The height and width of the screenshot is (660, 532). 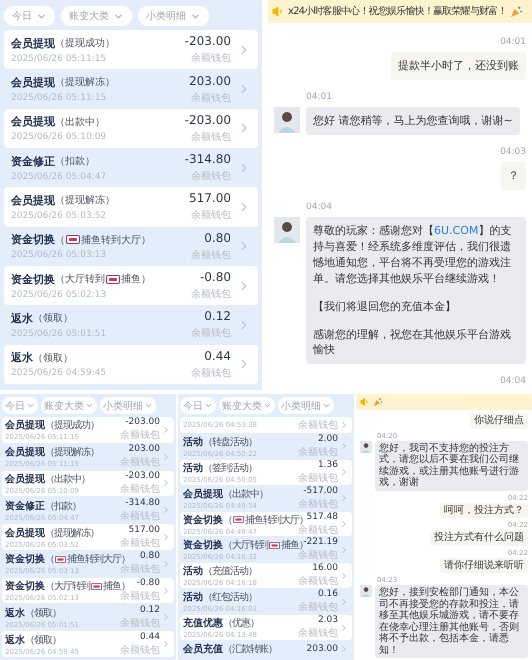 I want to click on transaction-time: 2025/06/26 04:59:45, so click(x=59, y=373).